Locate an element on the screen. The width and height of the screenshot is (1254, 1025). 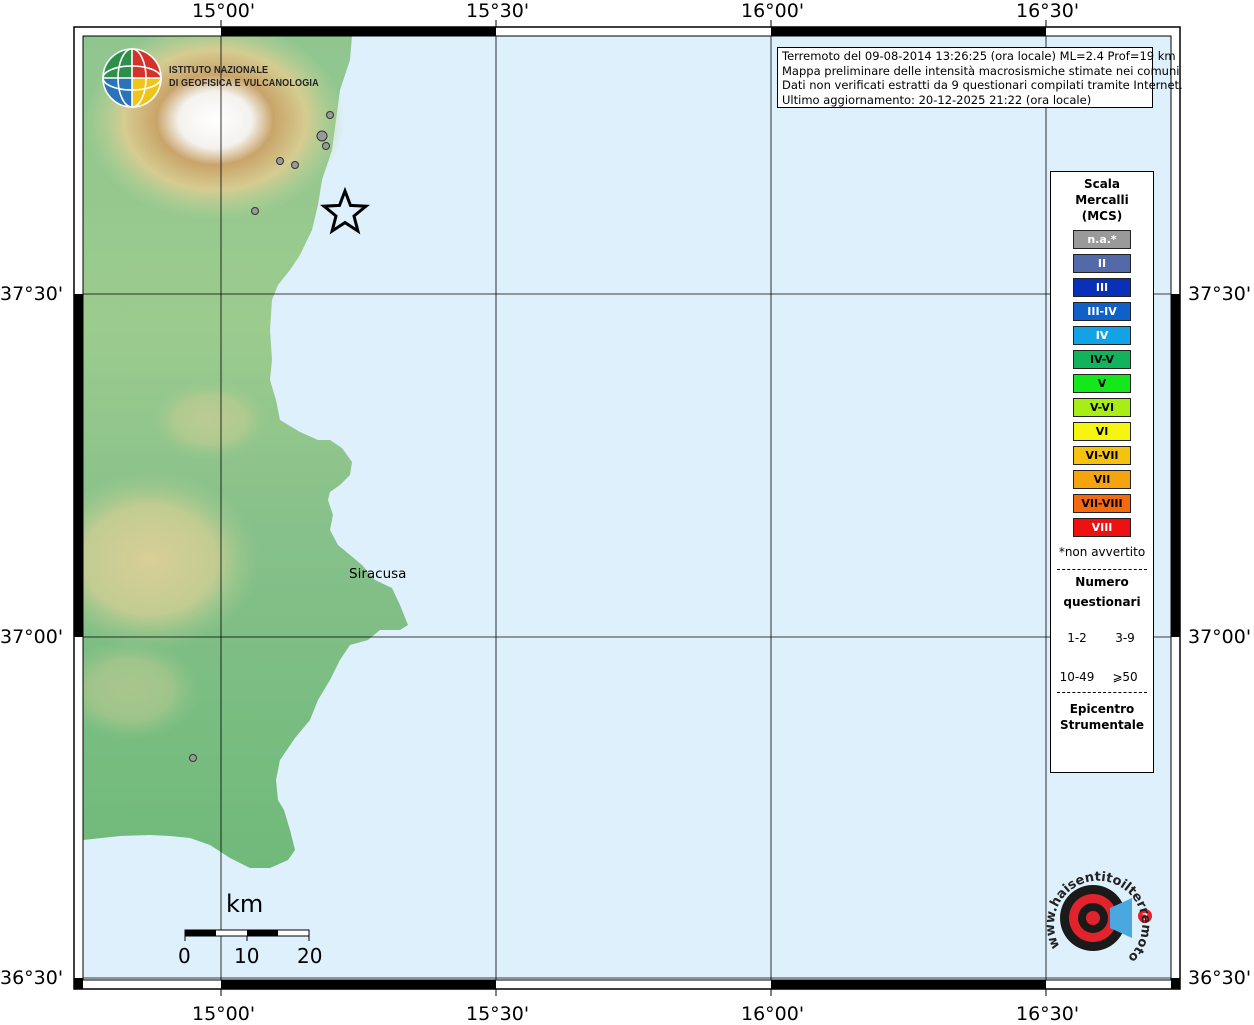
lon-label-top-1: 15°00' is located at coordinates (224, 11).